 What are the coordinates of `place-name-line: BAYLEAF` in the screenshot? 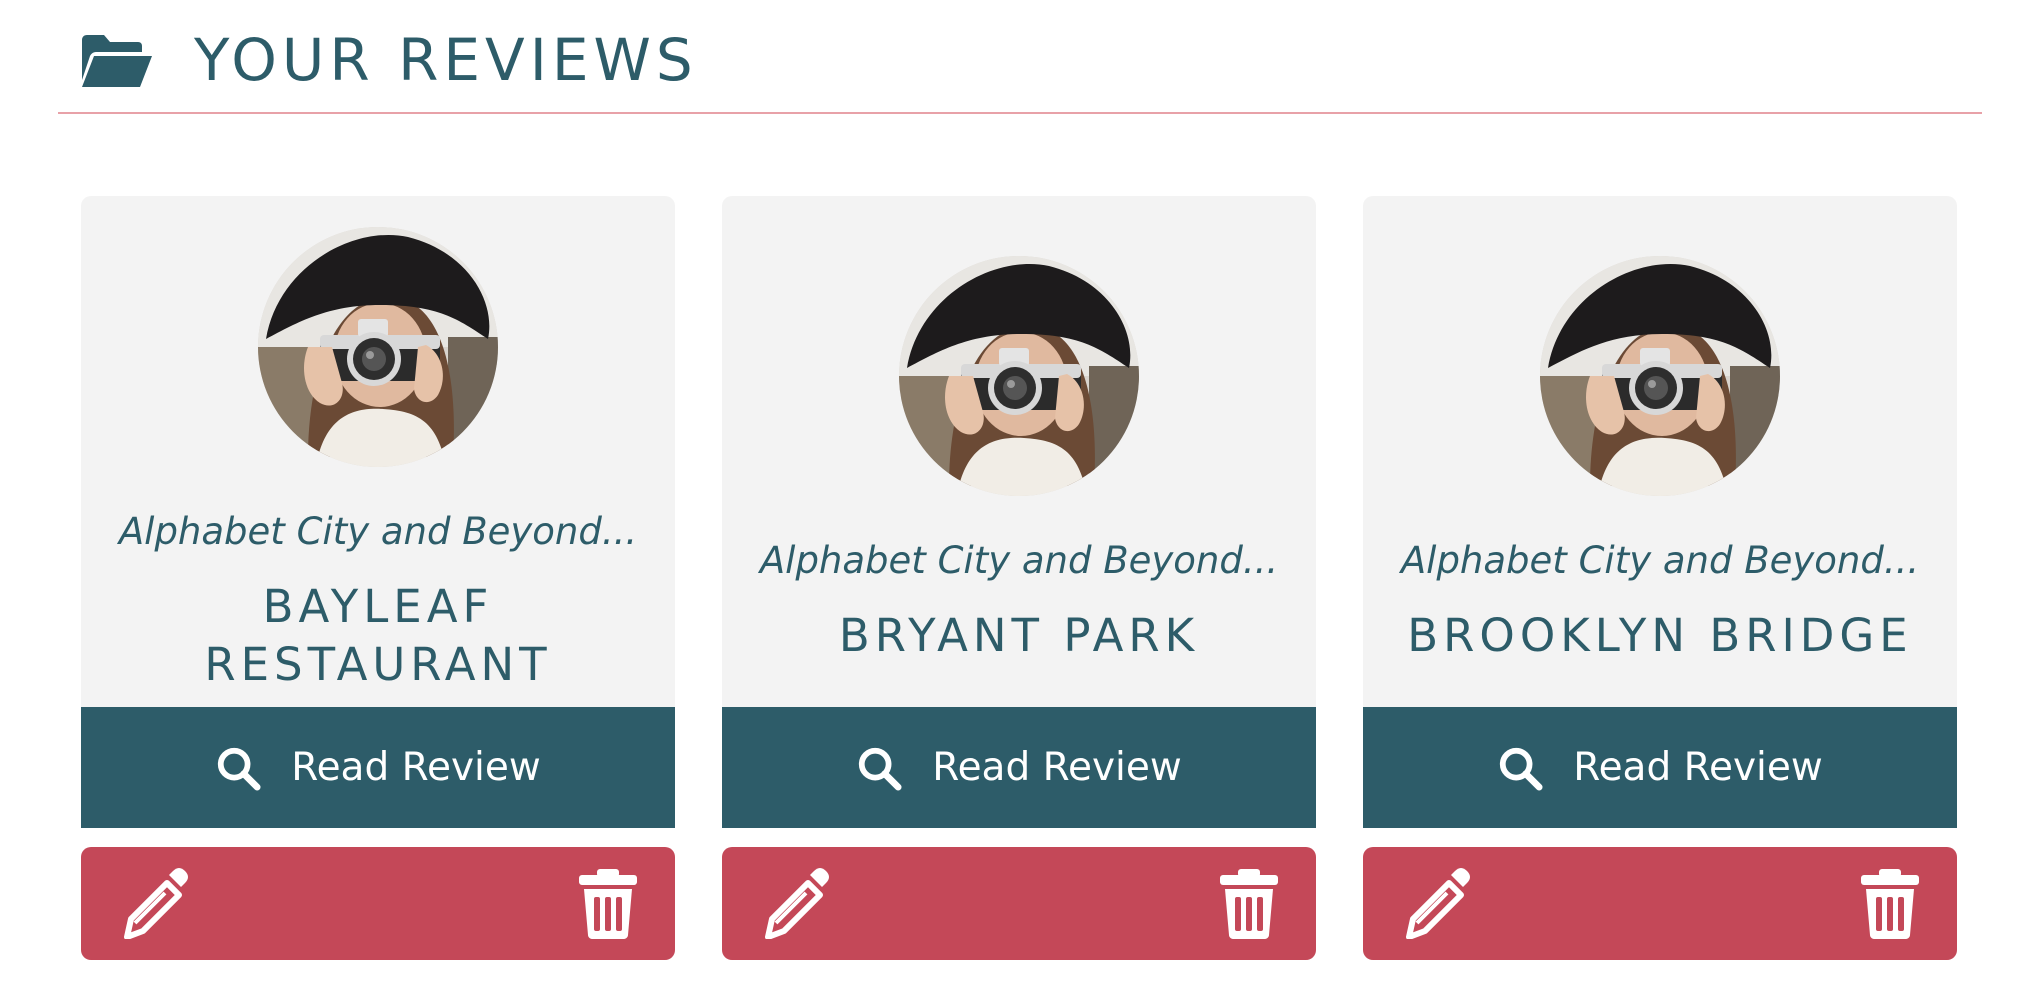 It's located at (378, 606).